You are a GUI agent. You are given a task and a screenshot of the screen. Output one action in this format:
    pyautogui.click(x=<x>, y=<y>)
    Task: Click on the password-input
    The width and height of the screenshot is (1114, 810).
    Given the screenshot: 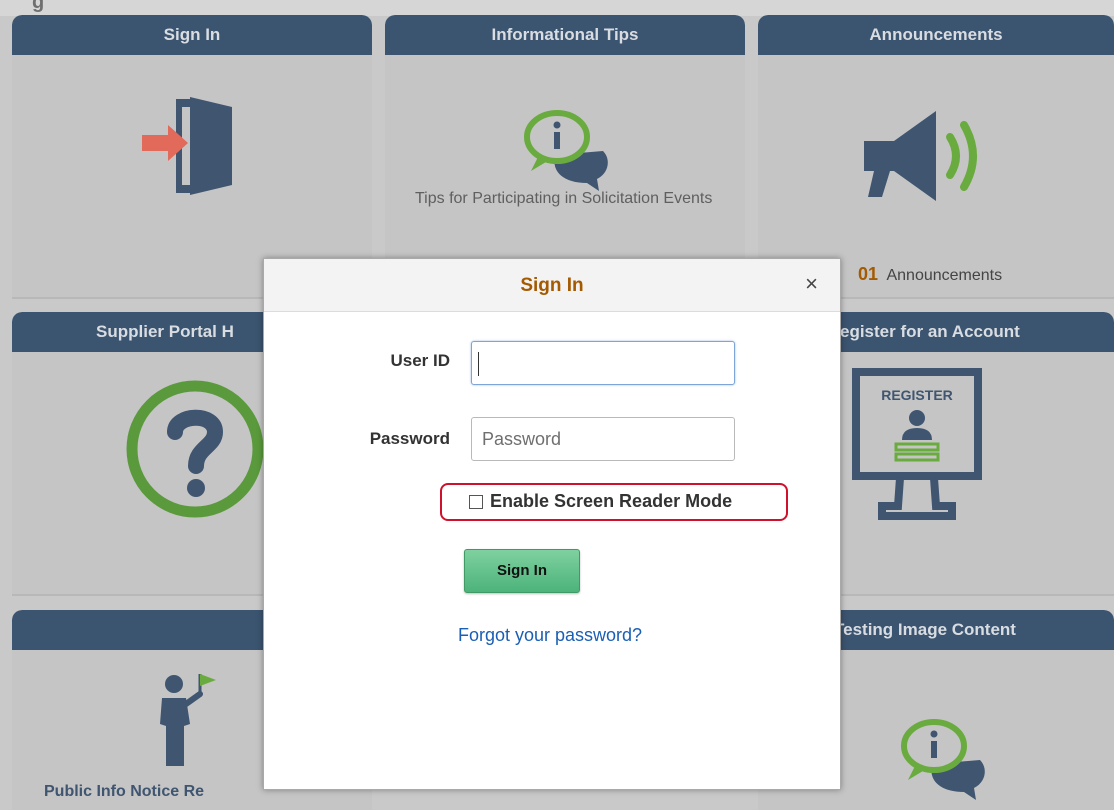 What is the action you would take?
    pyautogui.click(x=603, y=439)
    